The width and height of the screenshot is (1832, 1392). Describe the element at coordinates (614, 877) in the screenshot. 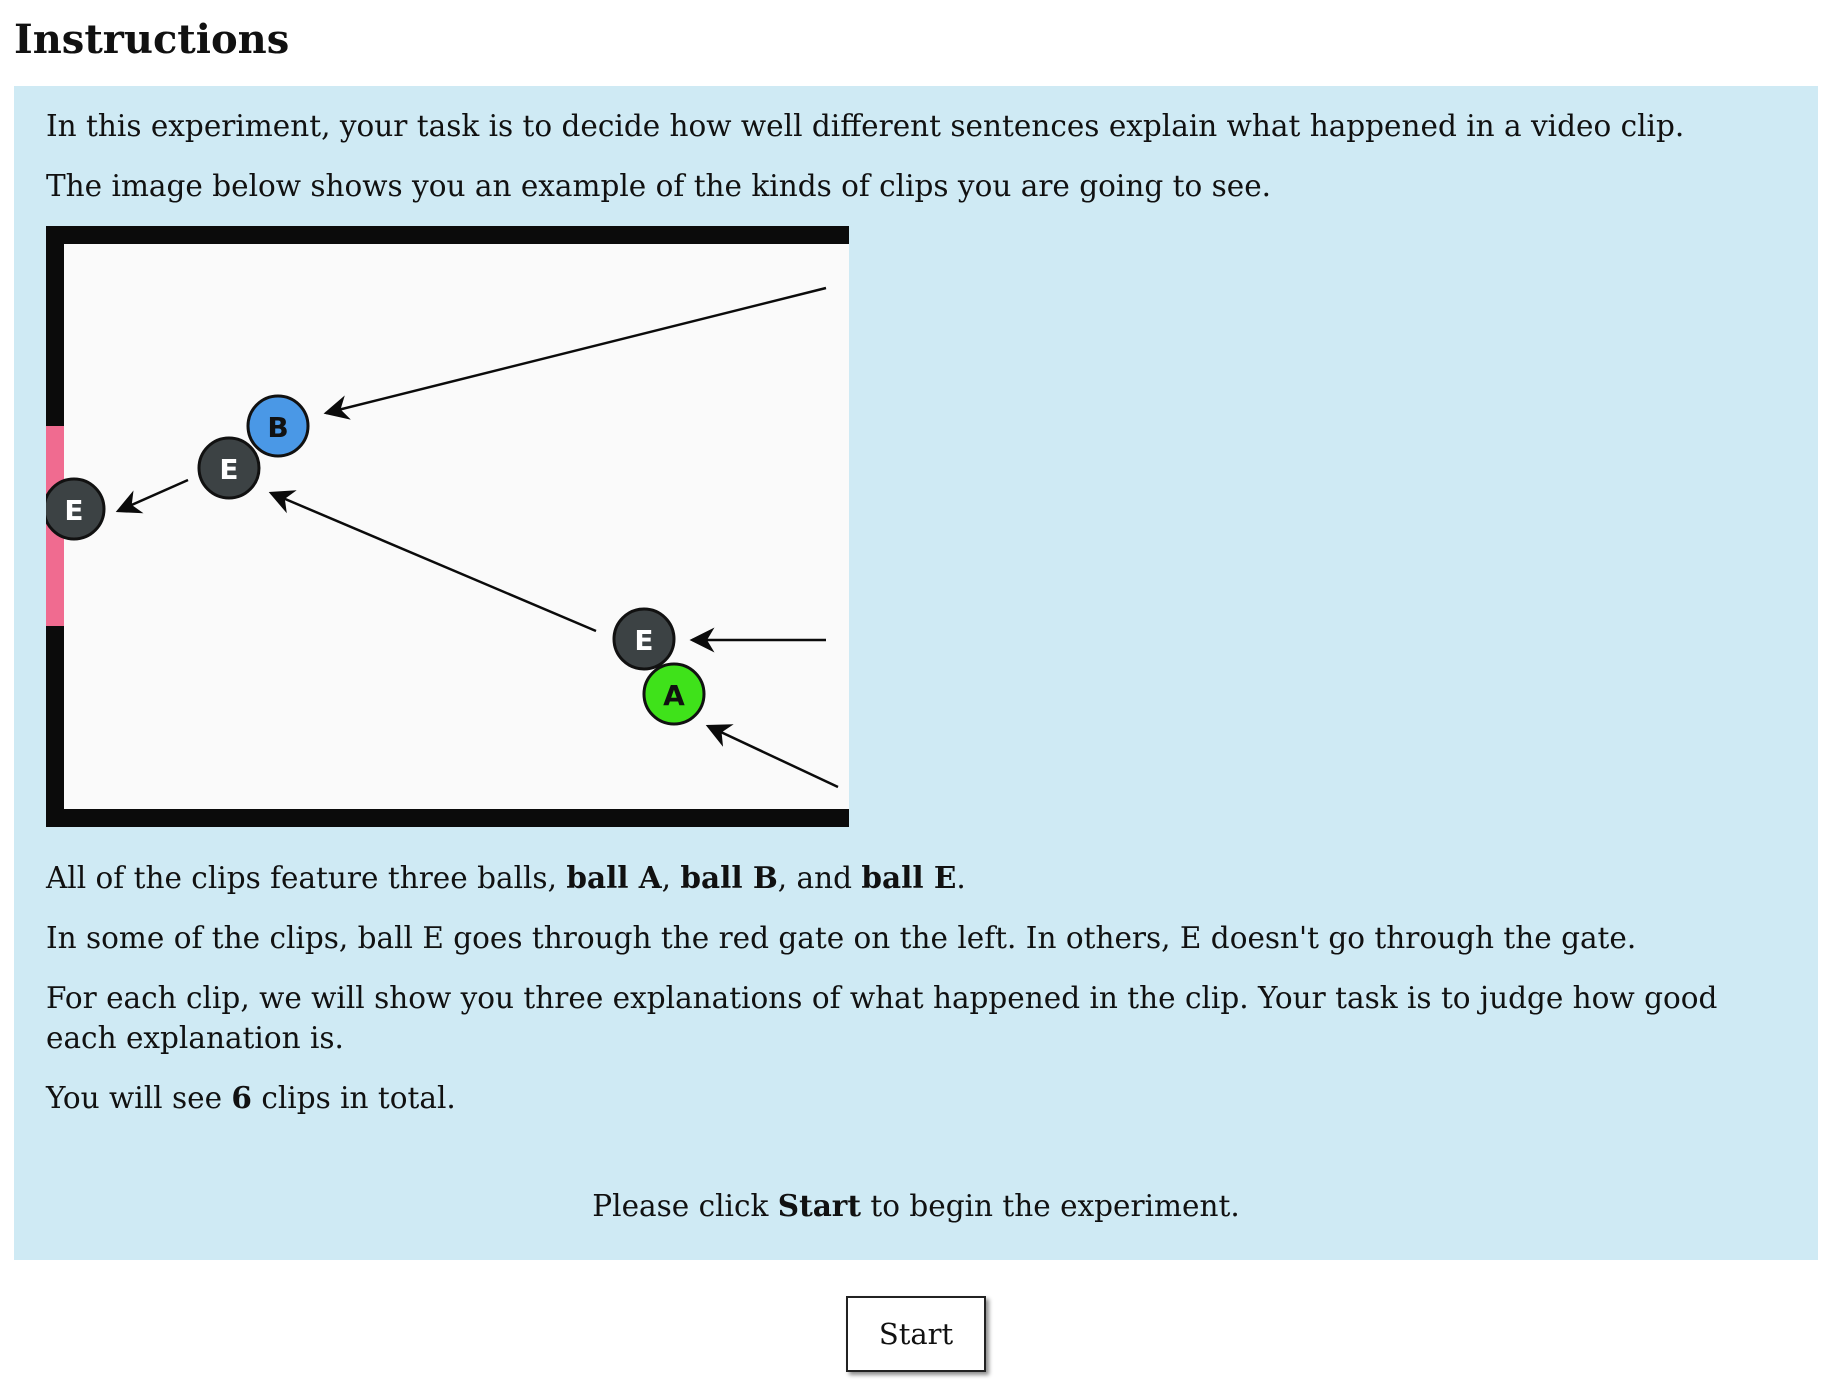

I see `ball-a-term: ball A` at that location.